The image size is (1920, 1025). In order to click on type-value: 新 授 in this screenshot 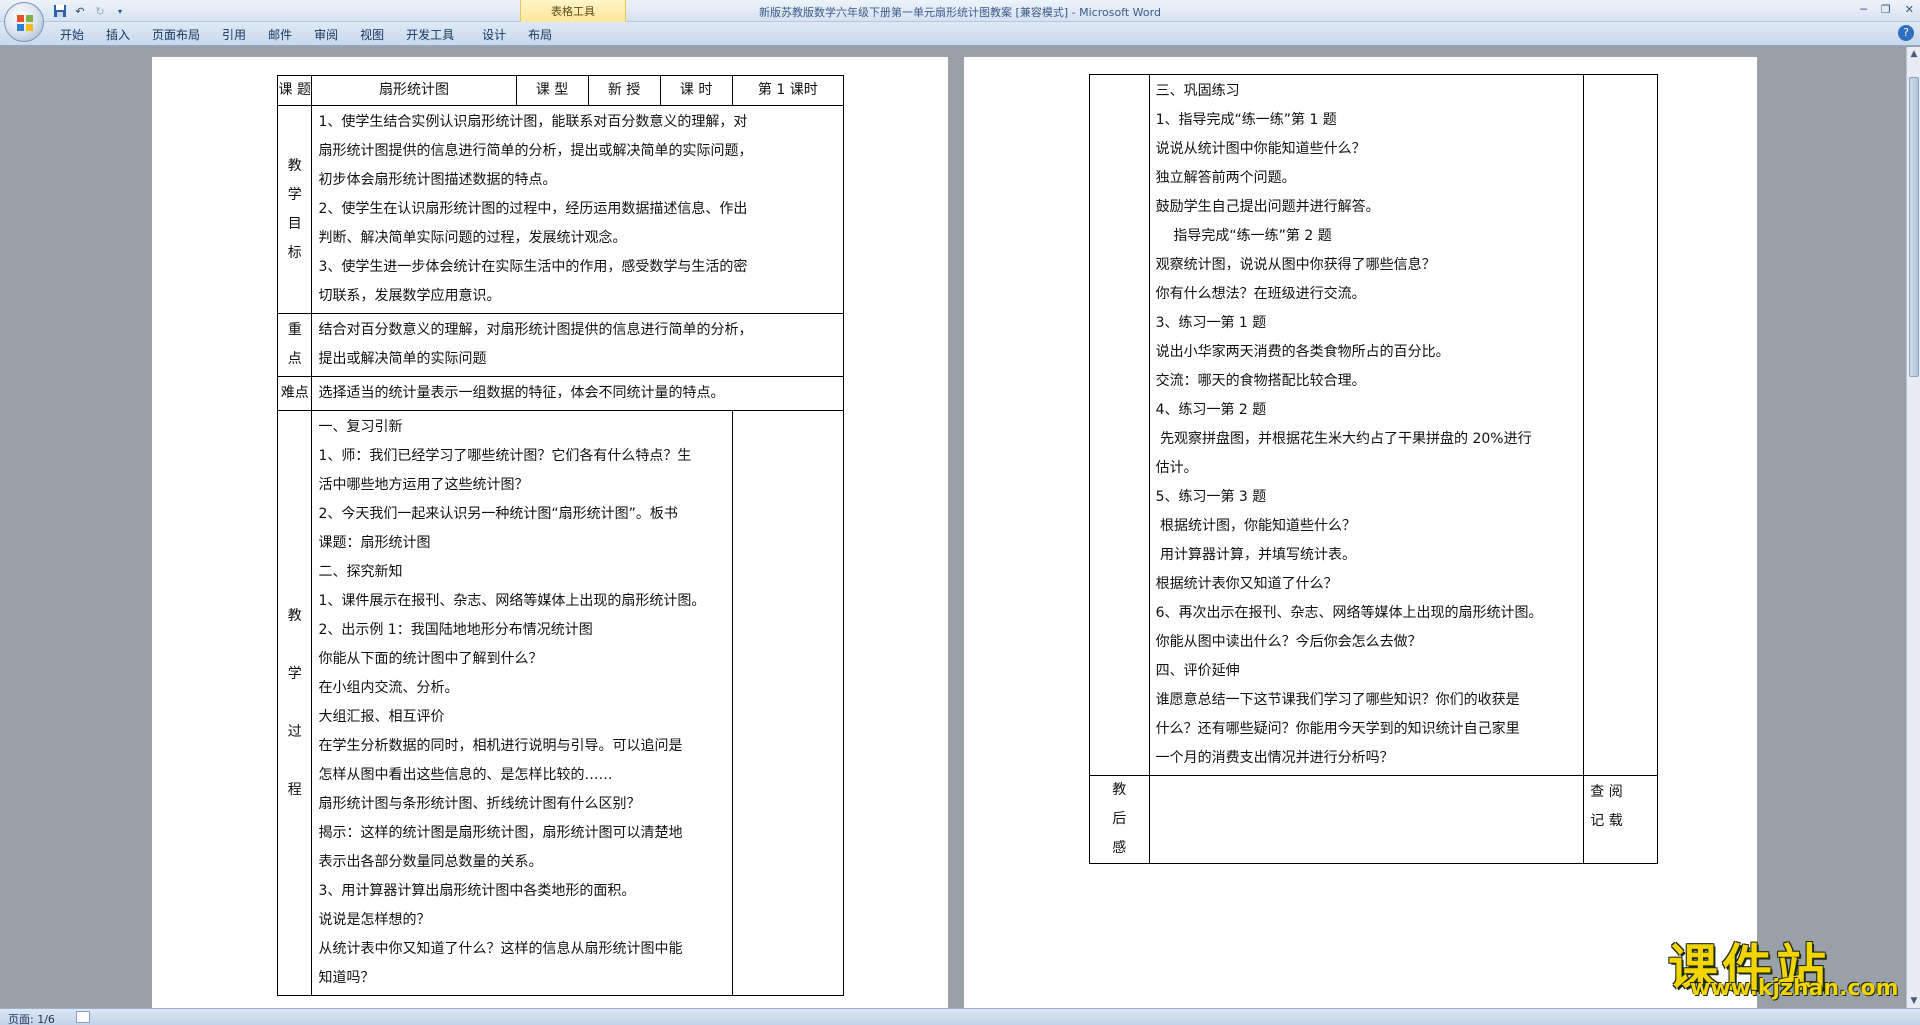, I will do `click(624, 90)`.